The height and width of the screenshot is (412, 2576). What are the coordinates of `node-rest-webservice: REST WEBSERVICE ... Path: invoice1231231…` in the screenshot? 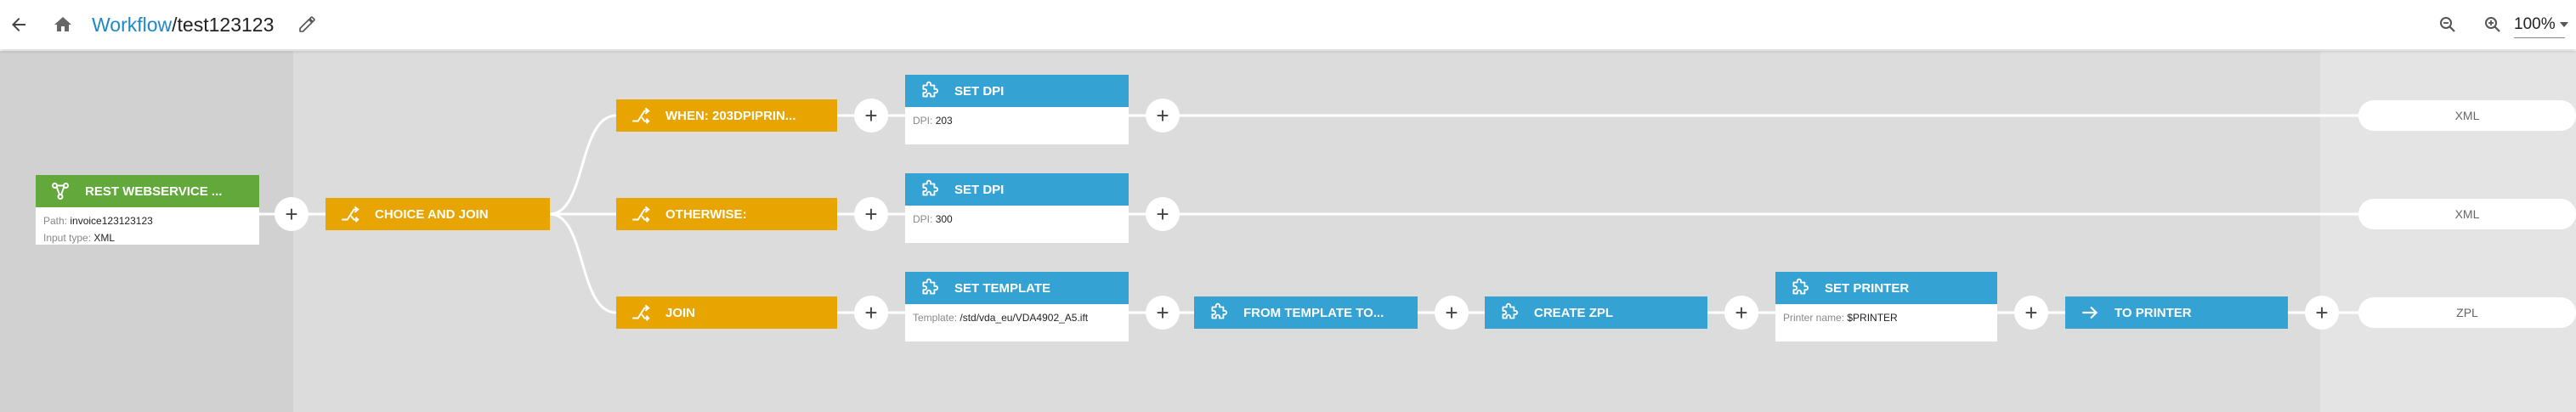 It's located at (147, 210).